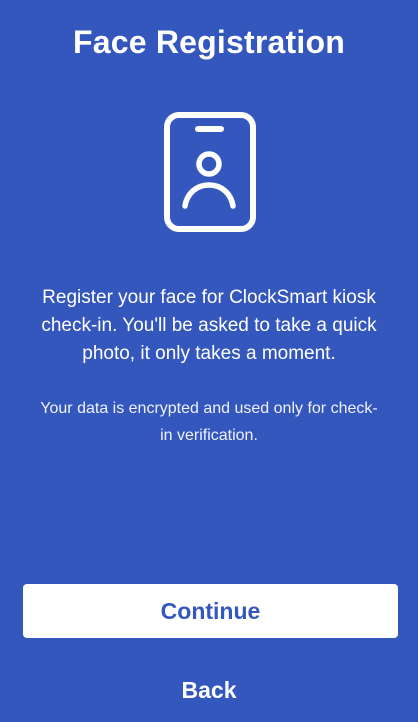 The height and width of the screenshot is (722, 418). Describe the element at coordinates (210, 172) in the screenshot. I see `id-badge-icon` at that location.